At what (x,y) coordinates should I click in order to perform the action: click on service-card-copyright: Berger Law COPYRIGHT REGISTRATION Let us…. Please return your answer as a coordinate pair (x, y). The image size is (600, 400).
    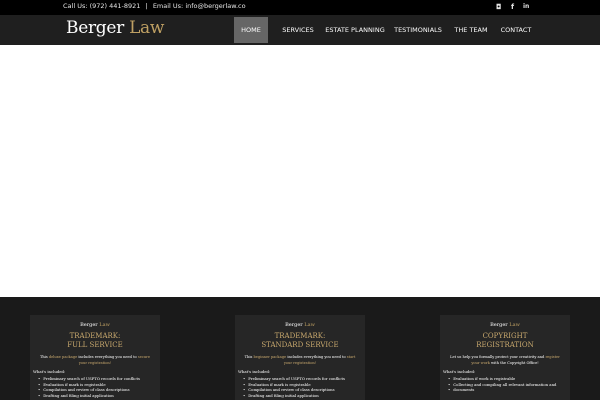
    Looking at the image, I should click on (505, 357).